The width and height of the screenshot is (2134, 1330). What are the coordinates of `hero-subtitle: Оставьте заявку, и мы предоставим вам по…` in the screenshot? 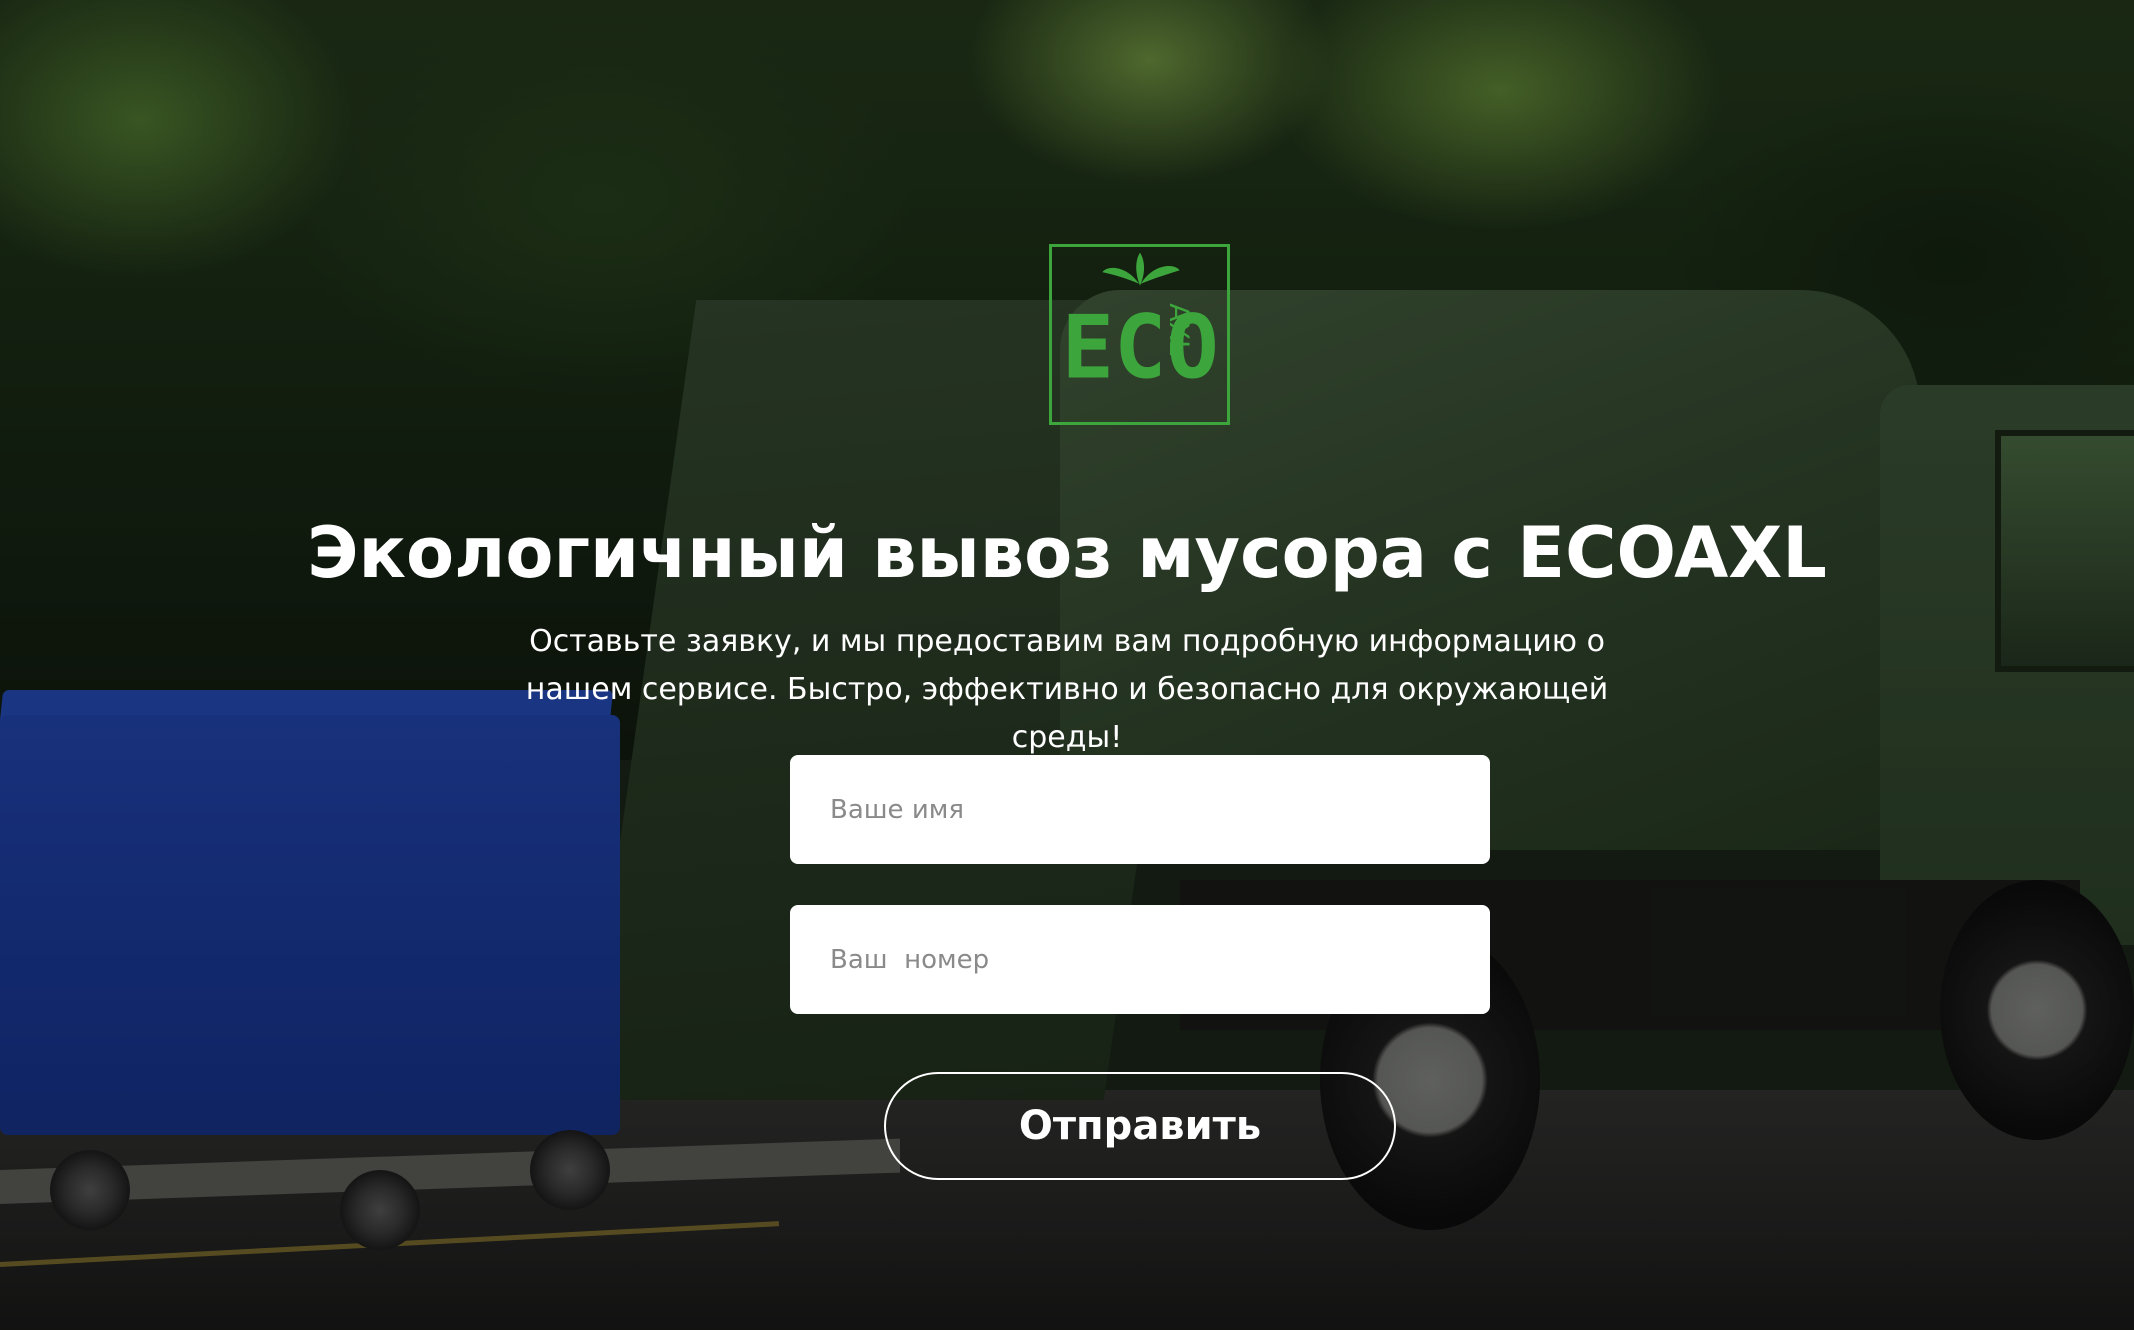 It's located at (1067, 689).